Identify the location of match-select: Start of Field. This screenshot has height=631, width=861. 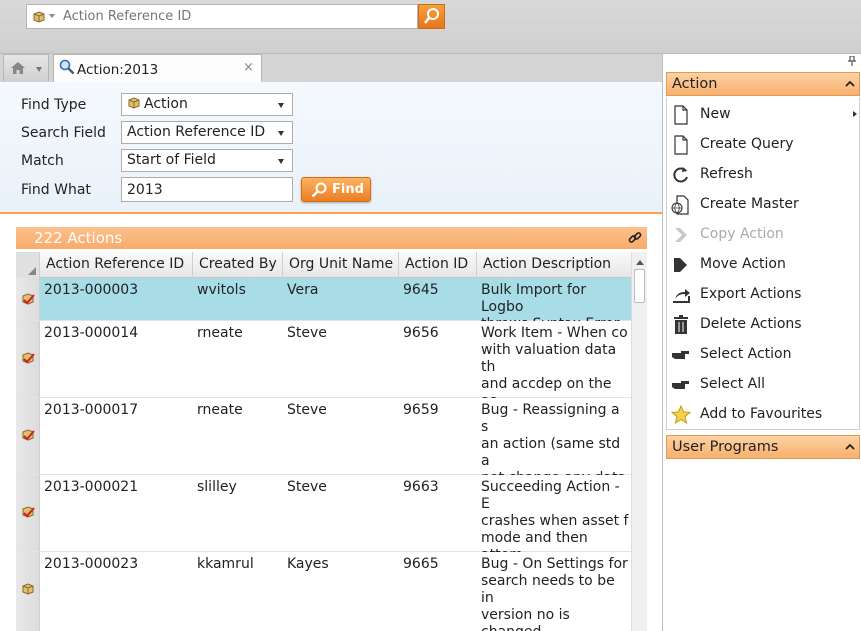
(207, 160).